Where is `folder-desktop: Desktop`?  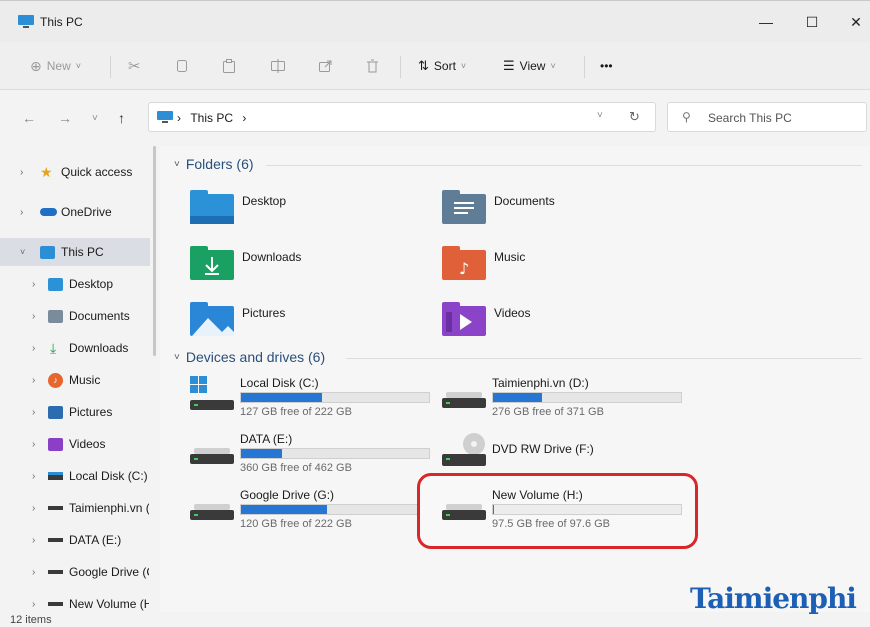
folder-desktop: Desktop is located at coordinates (310, 215).